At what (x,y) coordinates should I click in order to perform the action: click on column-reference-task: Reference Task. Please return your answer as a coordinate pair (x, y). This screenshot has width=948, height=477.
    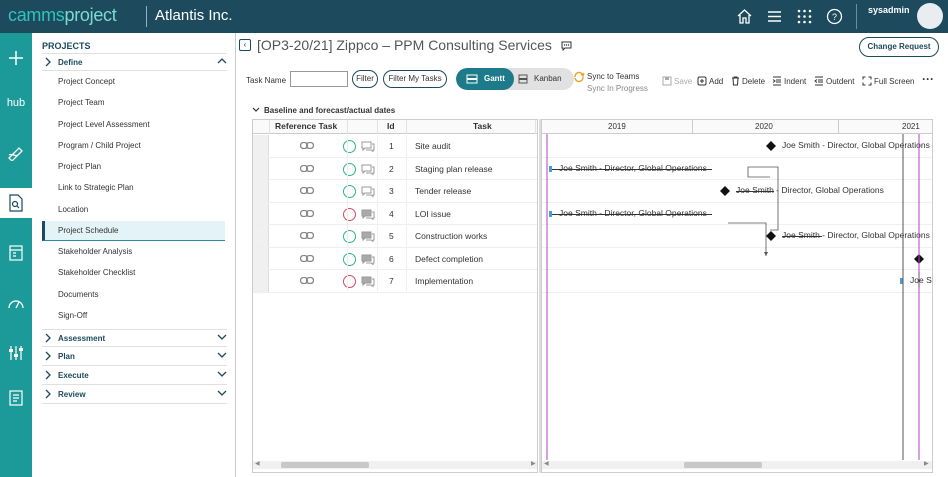
    Looking at the image, I should click on (306, 126).